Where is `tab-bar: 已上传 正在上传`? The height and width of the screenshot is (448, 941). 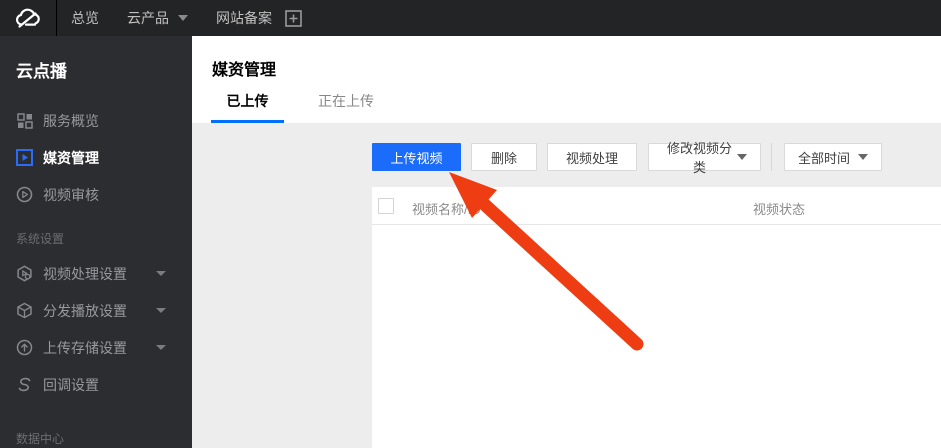 tab-bar: 已上传 正在上传 is located at coordinates (283, 107).